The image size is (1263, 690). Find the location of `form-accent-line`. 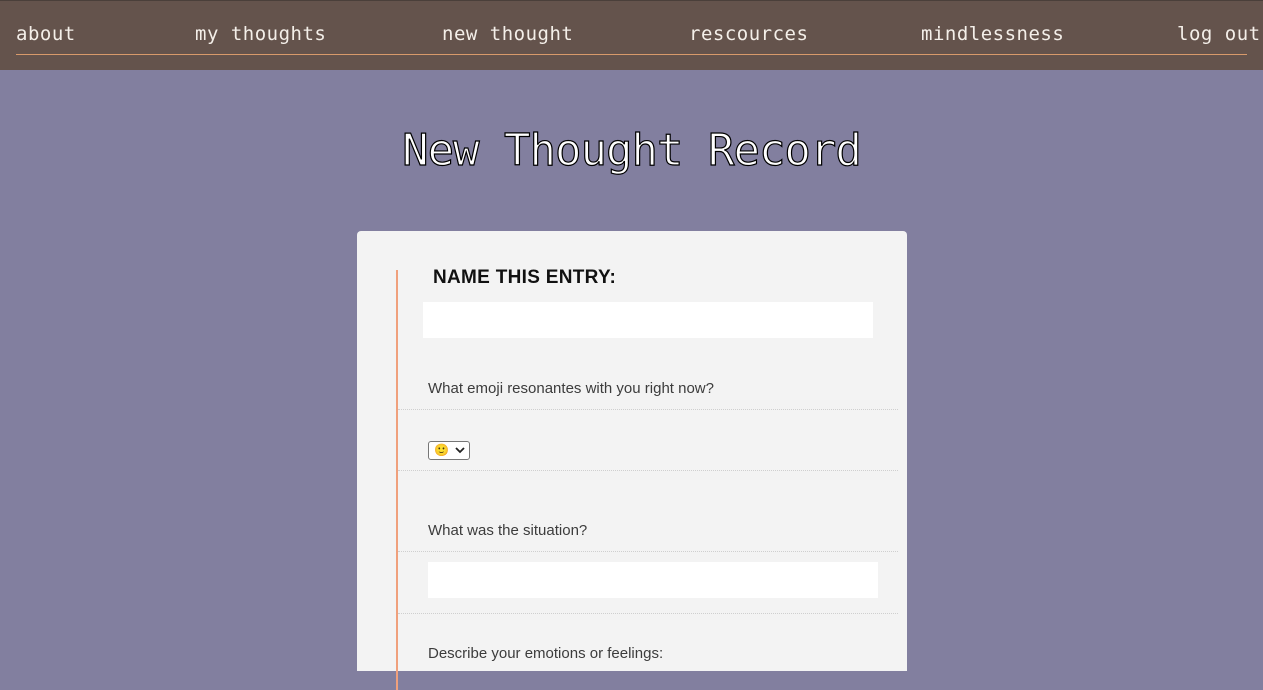

form-accent-line is located at coordinates (397, 480).